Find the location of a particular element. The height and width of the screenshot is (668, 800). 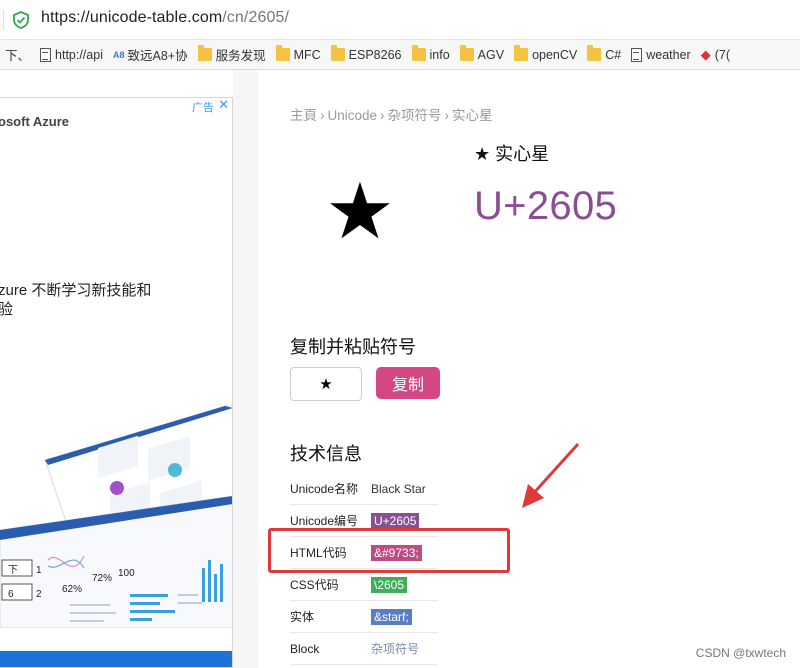

bookmark-label: 下、 is located at coordinates (18, 56).